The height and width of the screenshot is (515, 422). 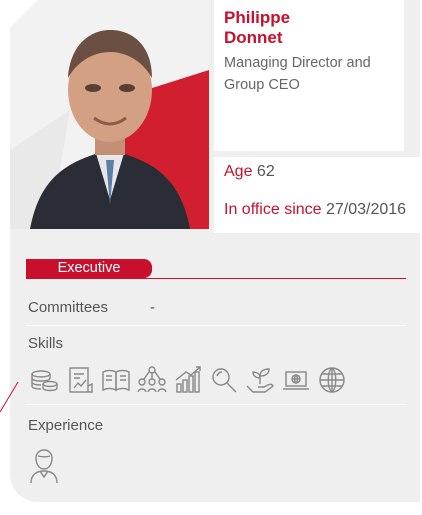 What do you see at coordinates (188, 380) in the screenshot?
I see `growth-bars-icon` at bounding box center [188, 380].